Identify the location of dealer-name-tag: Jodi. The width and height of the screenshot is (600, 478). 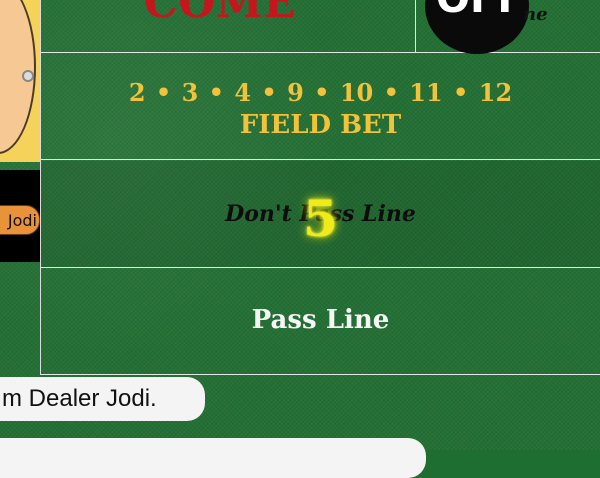
(20, 220).